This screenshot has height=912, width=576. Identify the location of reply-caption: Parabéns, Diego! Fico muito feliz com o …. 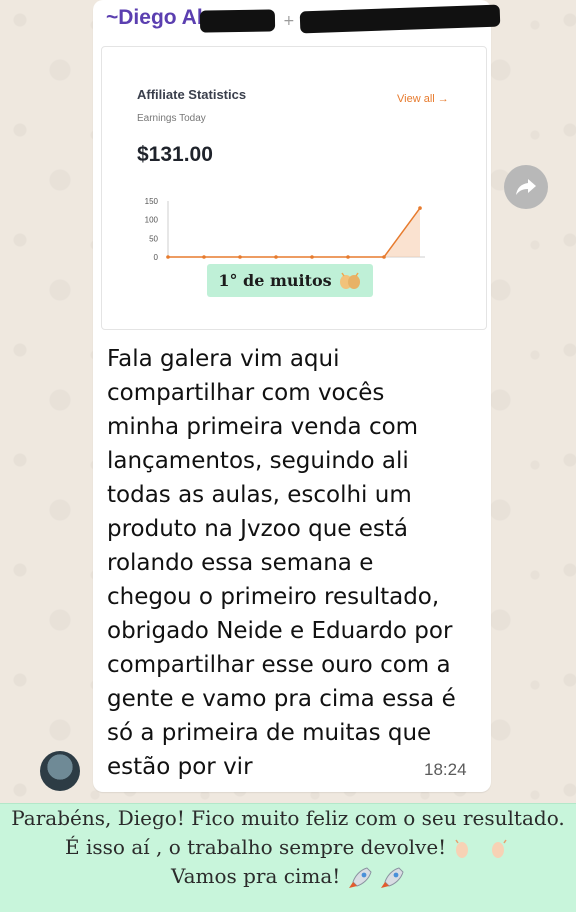
(288, 857).